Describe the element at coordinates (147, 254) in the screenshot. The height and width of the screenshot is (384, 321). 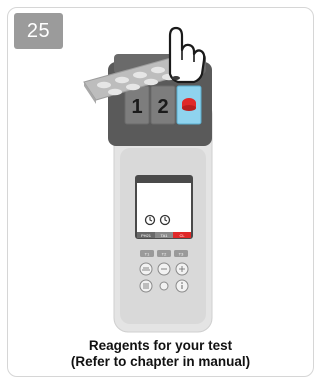
I see `softkey-label-1: T1` at that location.